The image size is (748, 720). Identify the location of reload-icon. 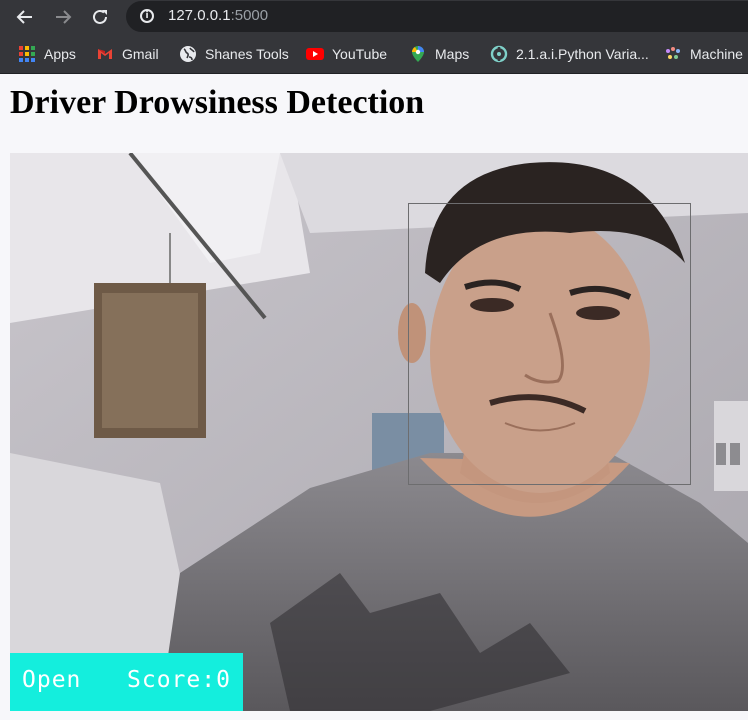
(100, 16).